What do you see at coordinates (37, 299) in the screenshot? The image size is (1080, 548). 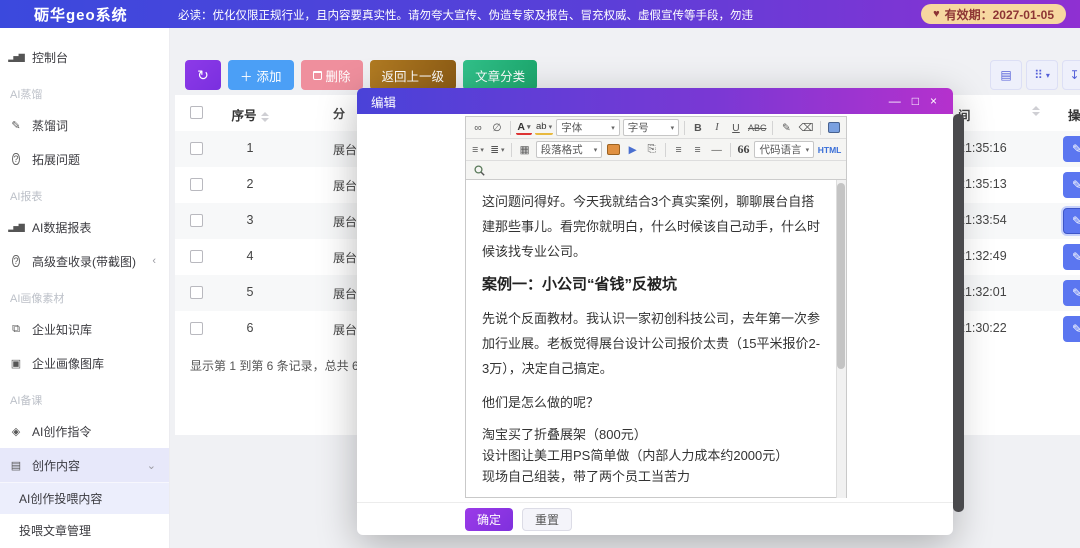 I see `sidebar-section-ai-portrait: AI画像素材` at bounding box center [37, 299].